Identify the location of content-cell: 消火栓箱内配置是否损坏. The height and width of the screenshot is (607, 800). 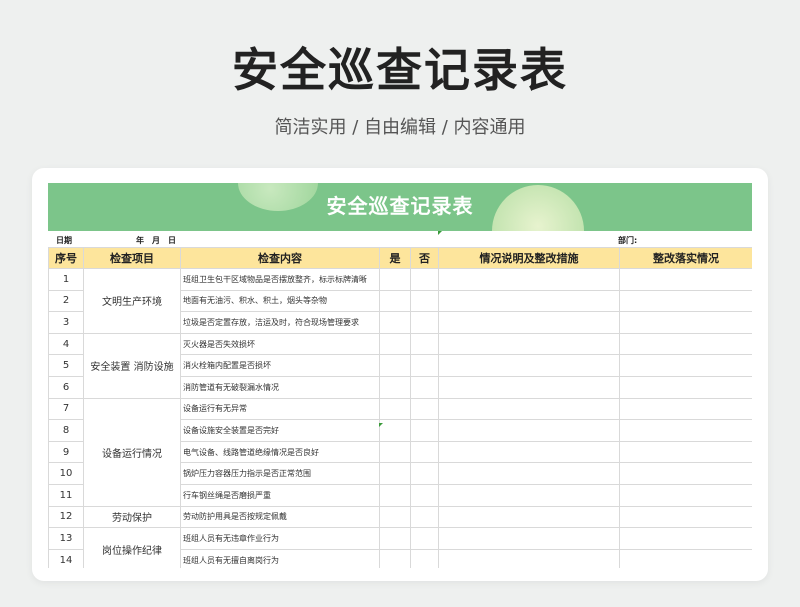
(280, 365).